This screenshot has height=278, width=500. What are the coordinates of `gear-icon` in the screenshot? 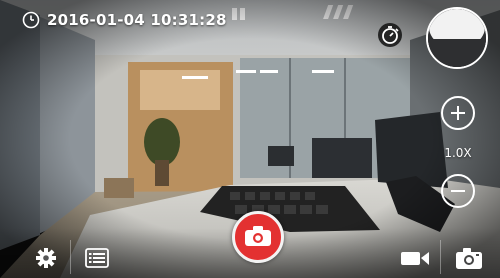 It's located at (46, 258).